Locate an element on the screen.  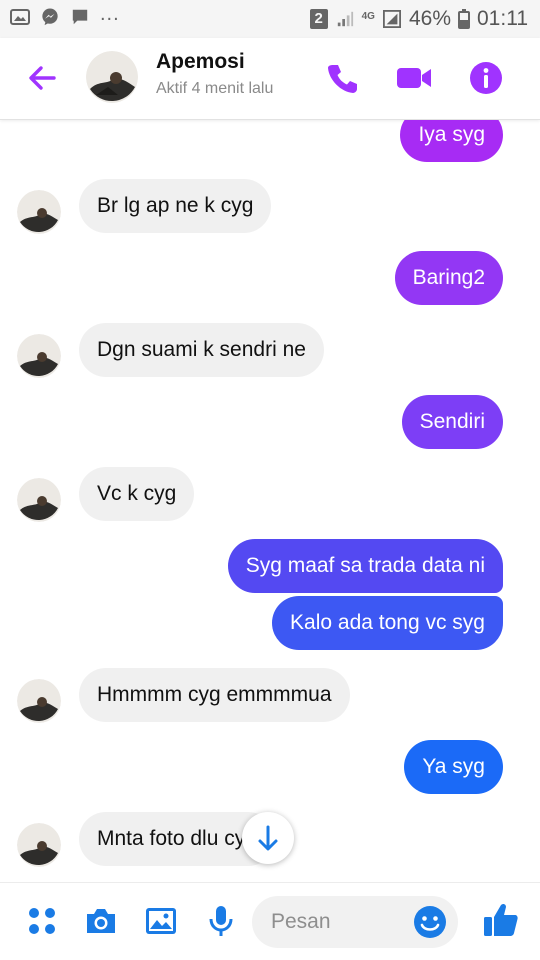
gallery-notification-icon is located at coordinates (20, 17).